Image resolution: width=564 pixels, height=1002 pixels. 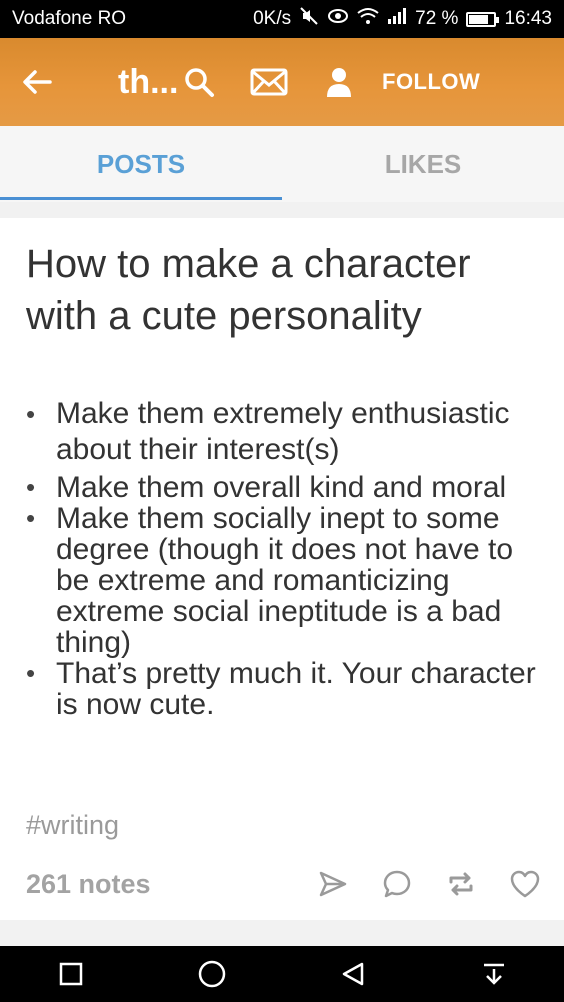 What do you see at coordinates (431, 82) in the screenshot?
I see `follow-button: FOLLOW` at bounding box center [431, 82].